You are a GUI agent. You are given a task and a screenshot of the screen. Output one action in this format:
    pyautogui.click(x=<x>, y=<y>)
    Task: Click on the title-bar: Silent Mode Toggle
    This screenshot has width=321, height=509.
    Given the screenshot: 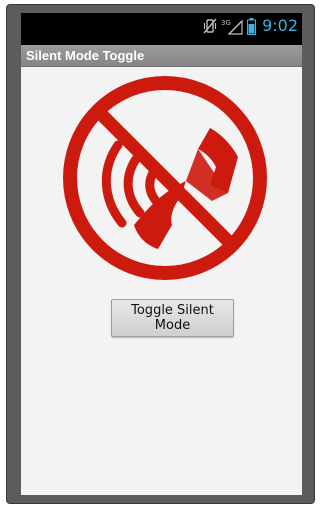 What is the action you would take?
    pyautogui.click(x=161, y=56)
    